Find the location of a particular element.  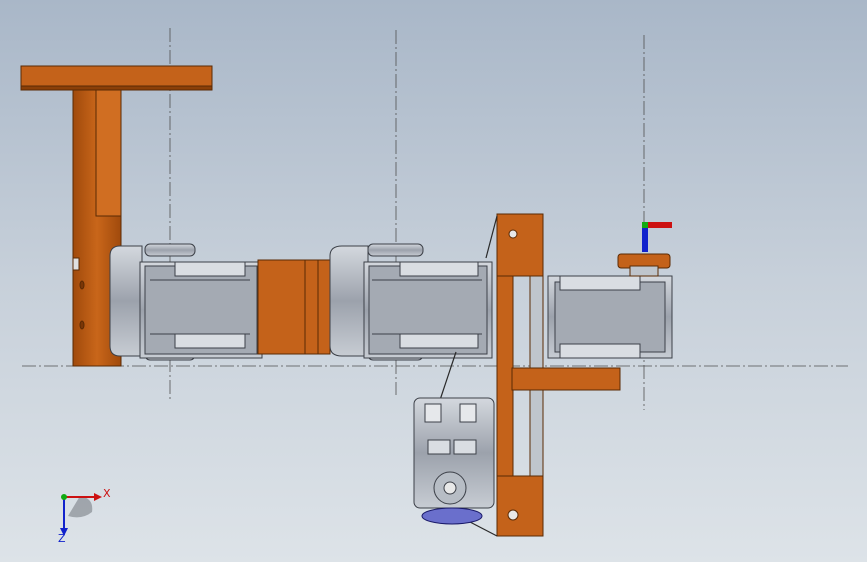

x-axis-label: X is located at coordinates (107, 493).